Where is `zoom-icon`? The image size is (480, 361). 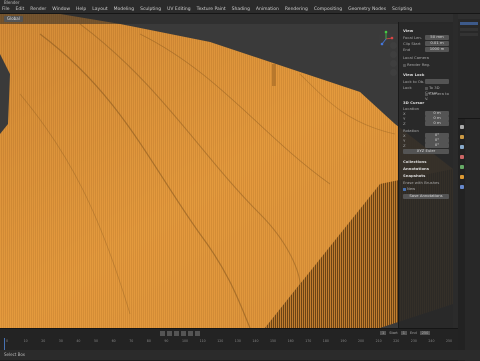
zoom-icon is located at coordinates (393, 45).